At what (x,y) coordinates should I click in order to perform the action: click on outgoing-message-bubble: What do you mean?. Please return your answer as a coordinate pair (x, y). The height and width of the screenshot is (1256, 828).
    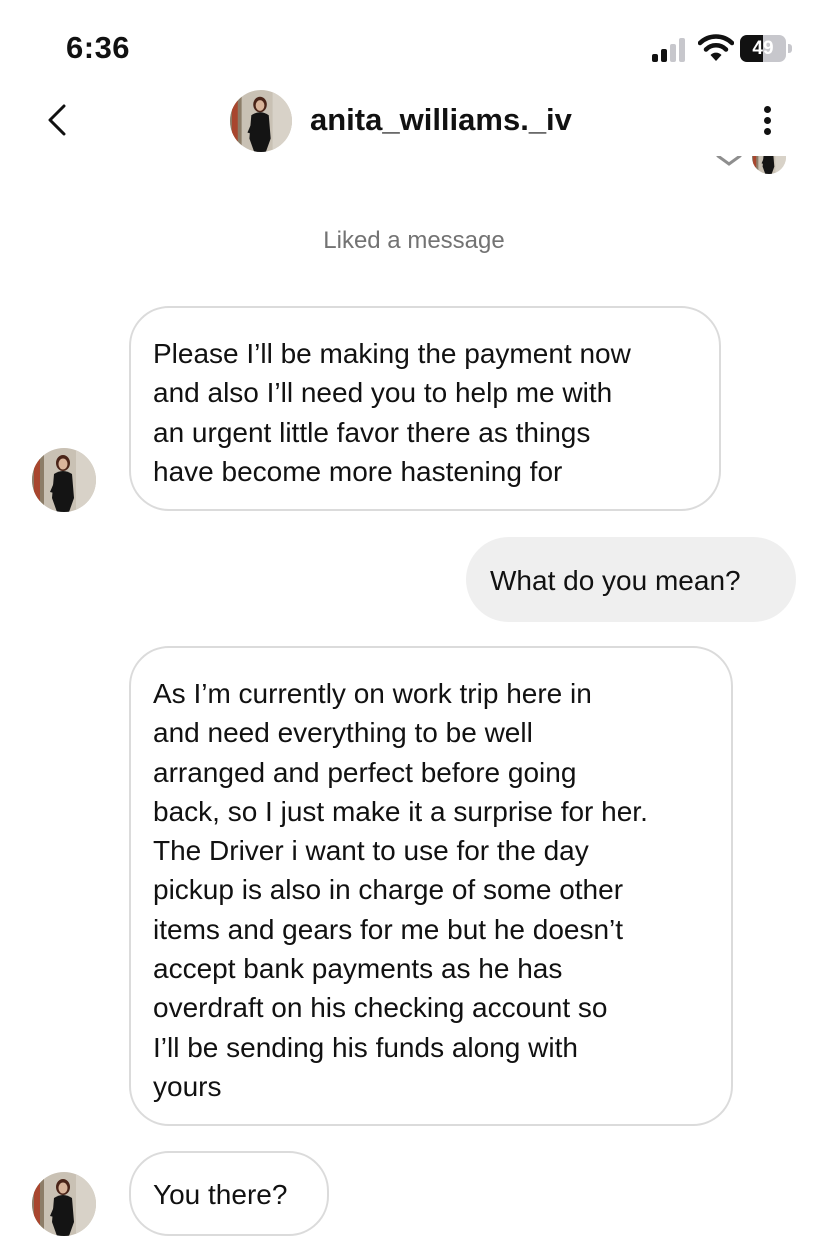
    Looking at the image, I should click on (631, 579).